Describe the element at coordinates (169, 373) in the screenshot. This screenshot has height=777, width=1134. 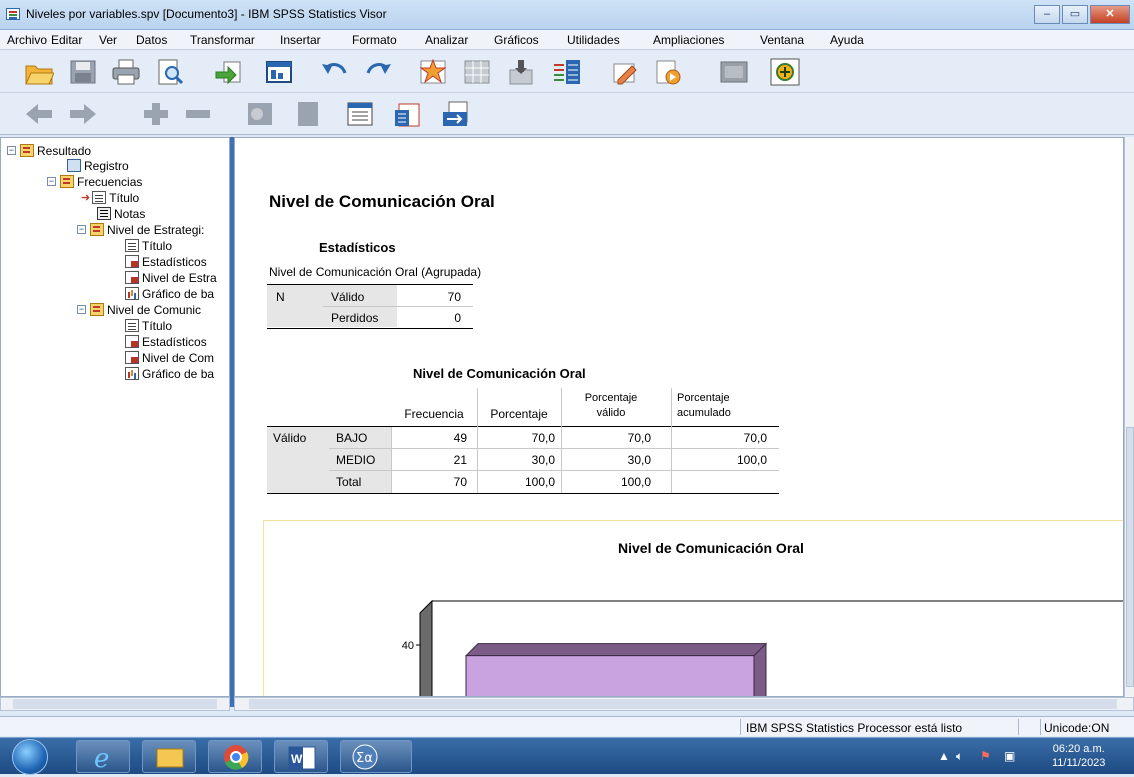
I see `tree-item-grafico-comunicacion: Gráfico de ba` at that location.